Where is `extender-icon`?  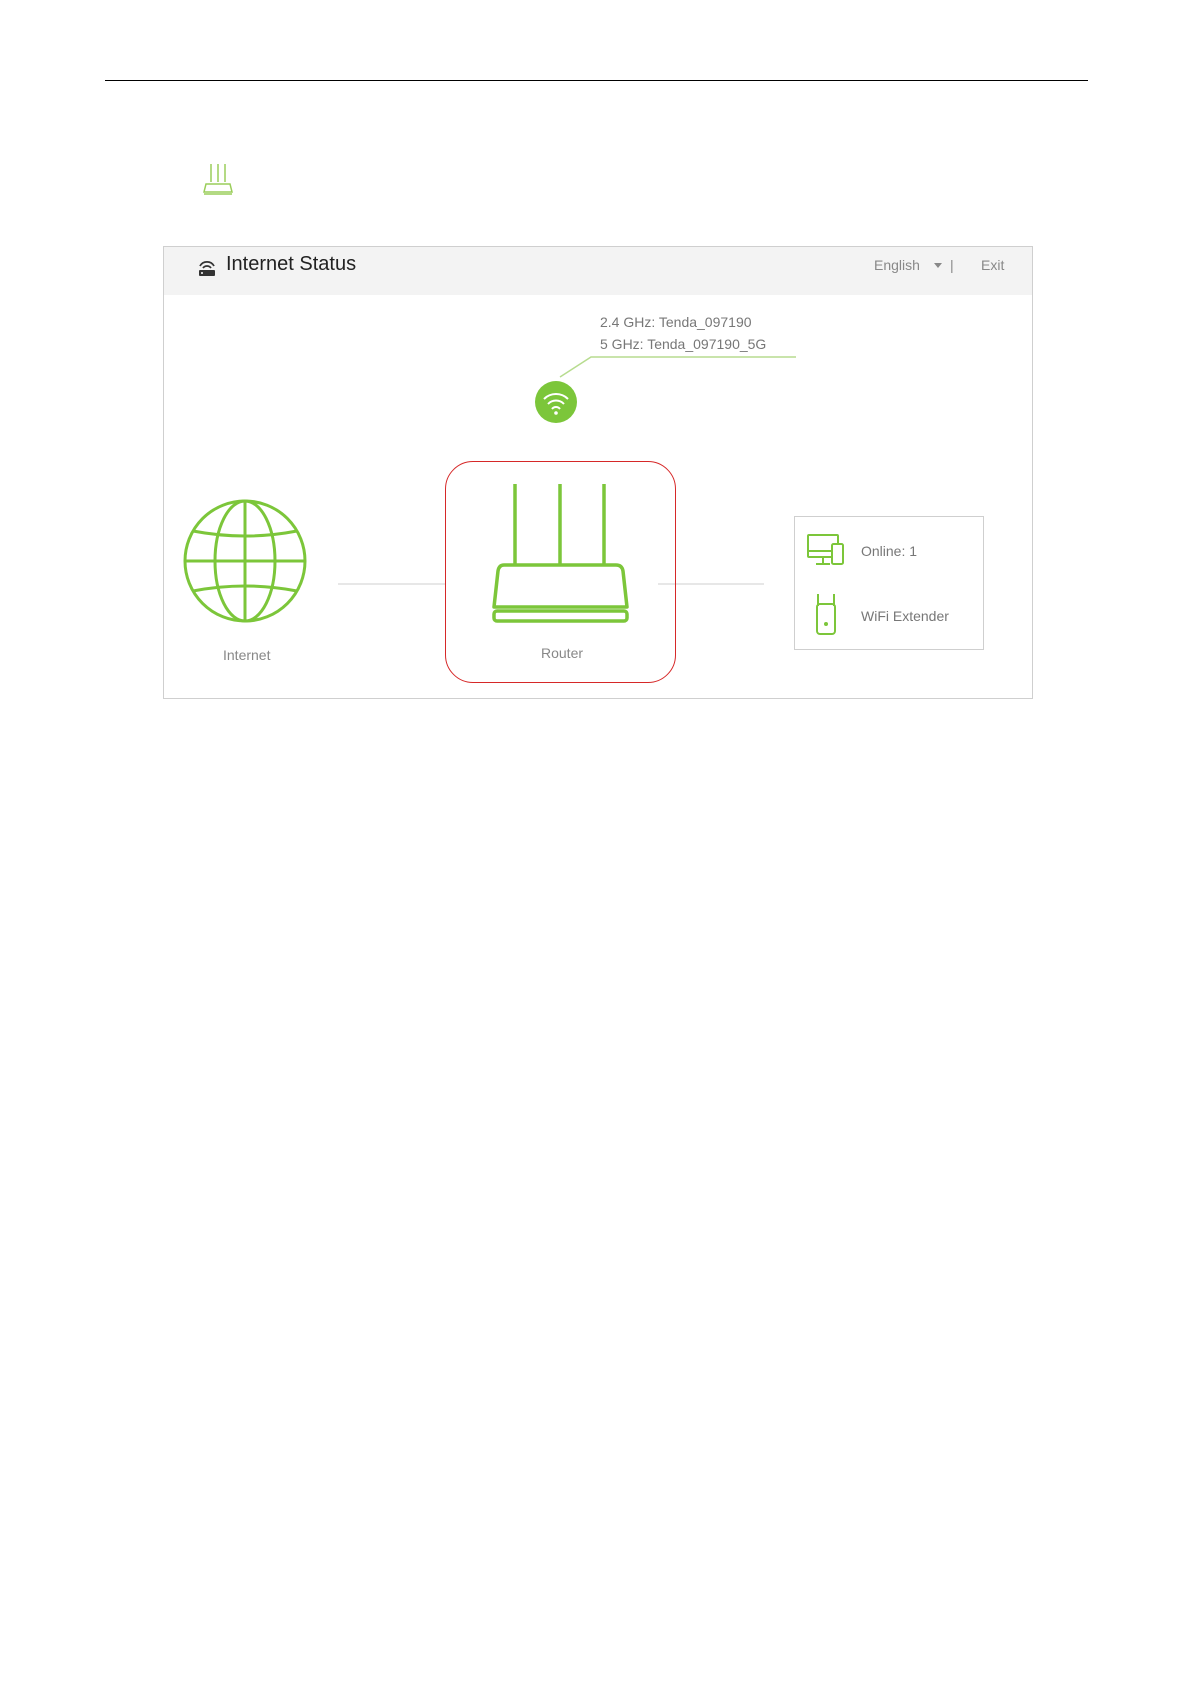
extender-icon is located at coordinates (826, 614).